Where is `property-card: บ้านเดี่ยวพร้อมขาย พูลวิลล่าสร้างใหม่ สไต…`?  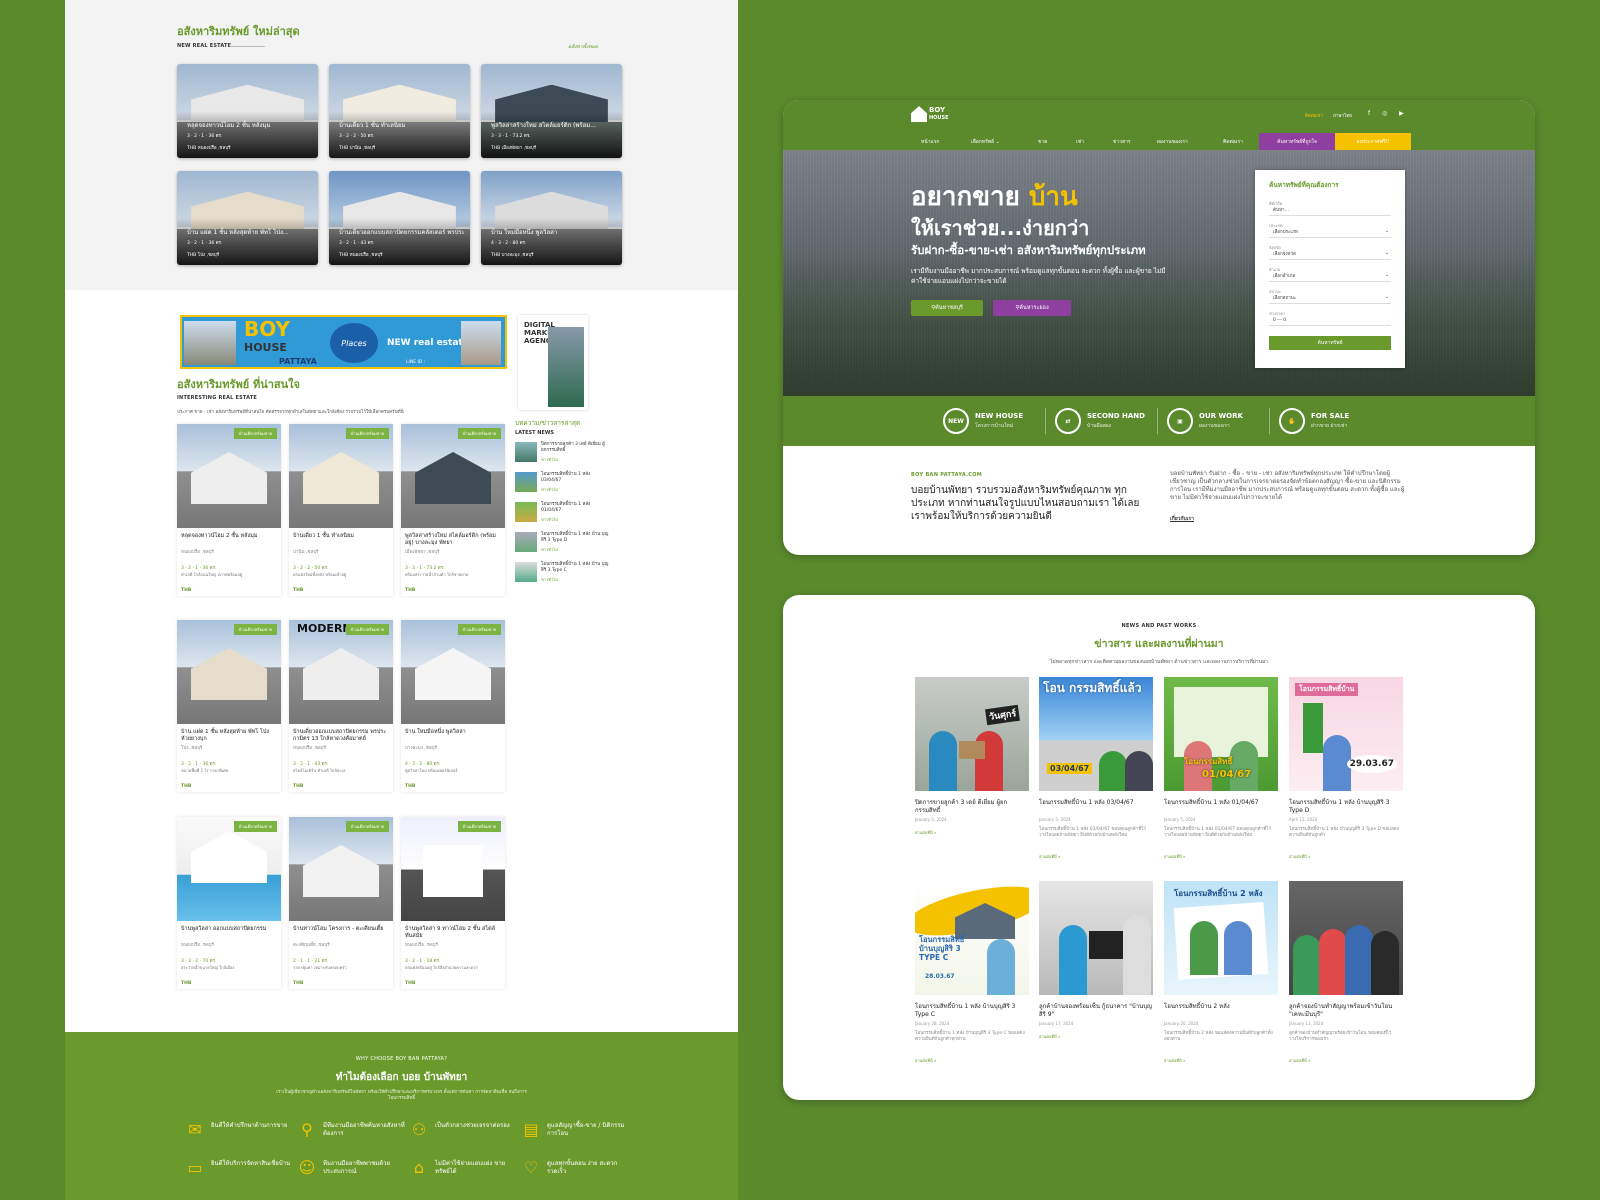 property-card: บ้านเดี่ยวพร้อมขาย พูลวิลล่าสร้างใหม่ สไต… is located at coordinates (453, 510).